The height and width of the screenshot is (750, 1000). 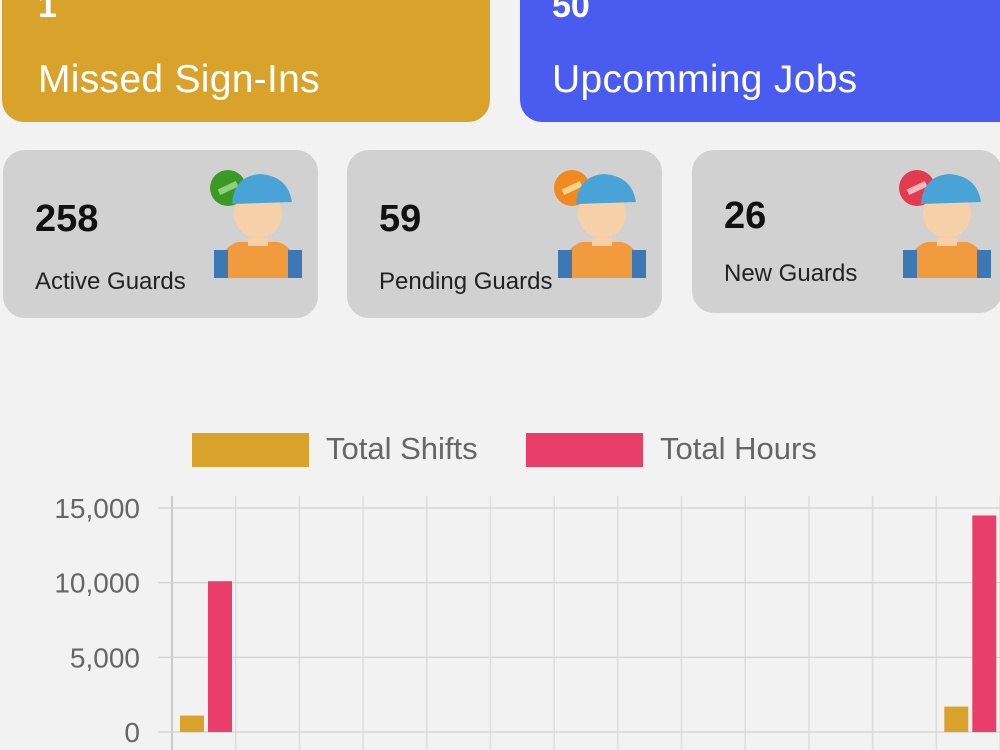 What do you see at coordinates (105, 657) in the screenshot?
I see `y-tick-label: 5,000` at bounding box center [105, 657].